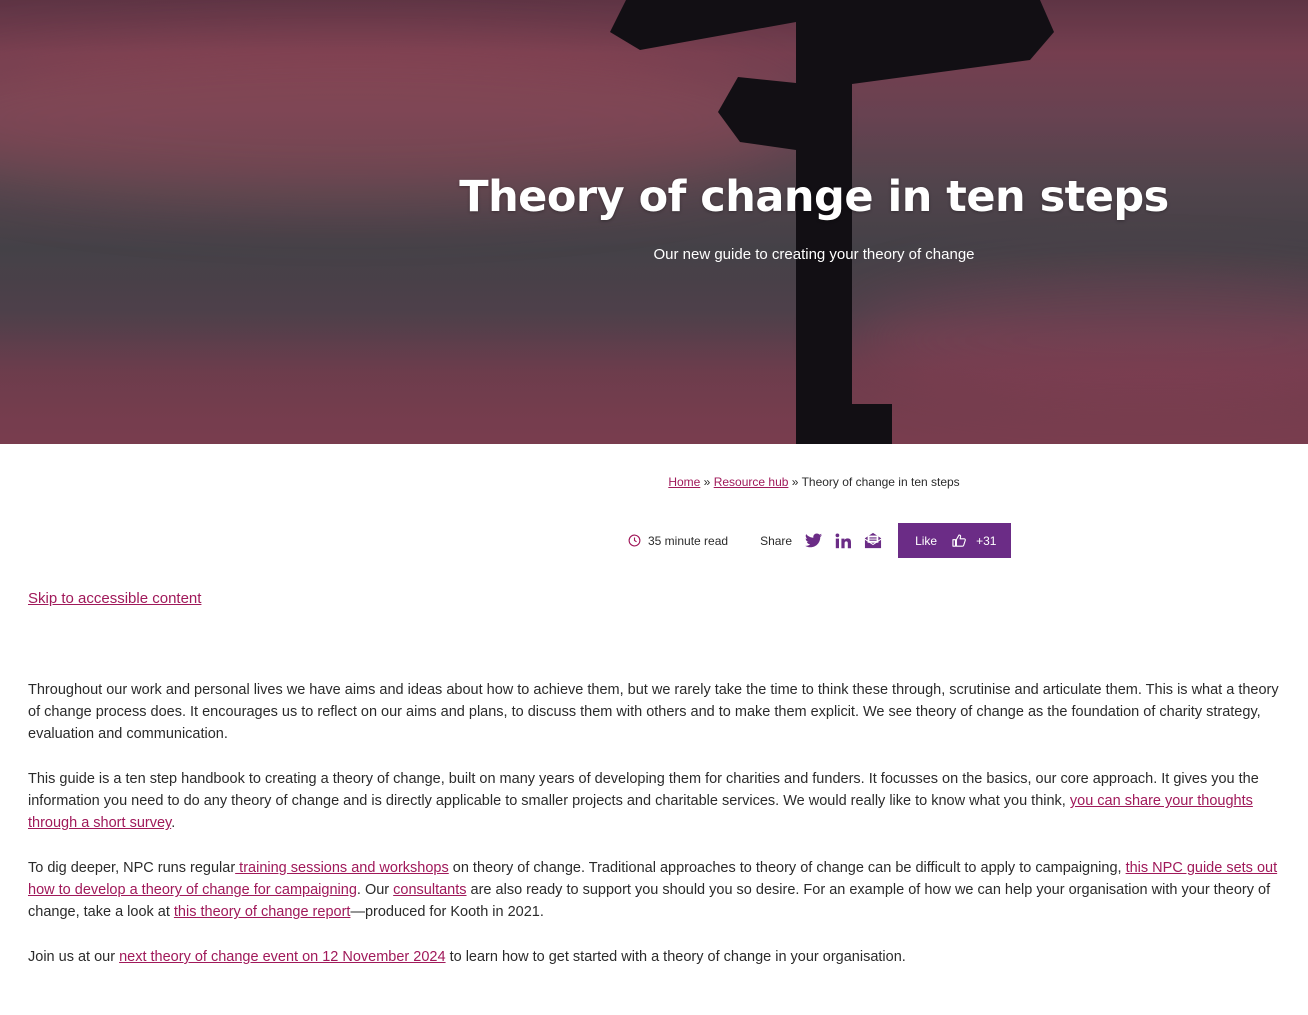  I want to click on like-button: Like +31, so click(955, 540).